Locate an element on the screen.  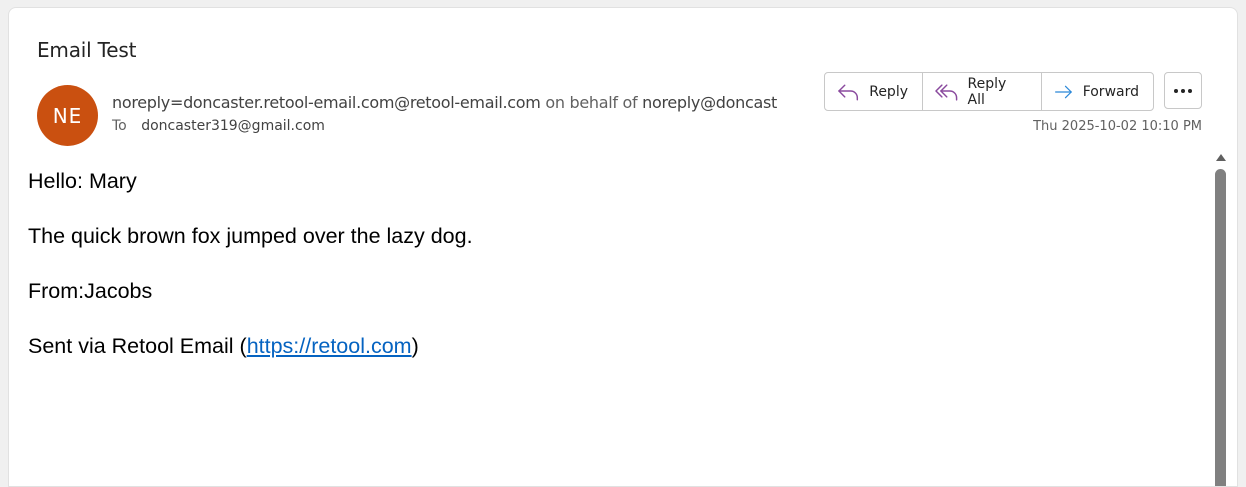
on-behalf-sender: noreply@doncast is located at coordinates (709, 102).